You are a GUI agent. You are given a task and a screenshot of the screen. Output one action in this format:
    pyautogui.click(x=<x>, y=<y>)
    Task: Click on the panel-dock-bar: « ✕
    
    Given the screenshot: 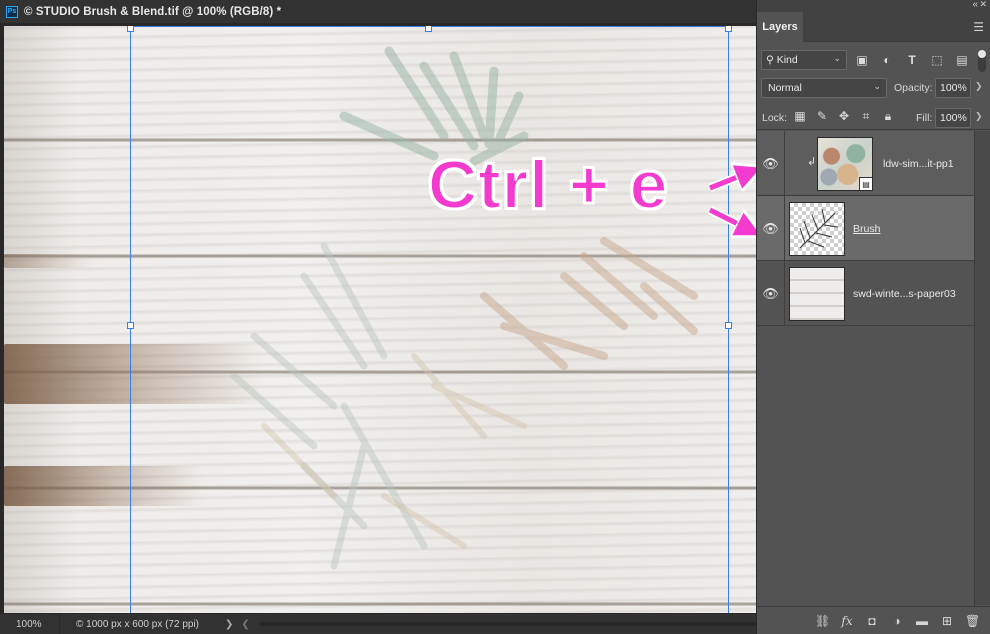 What is the action you would take?
    pyautogui.click(x=873, y=6)
    